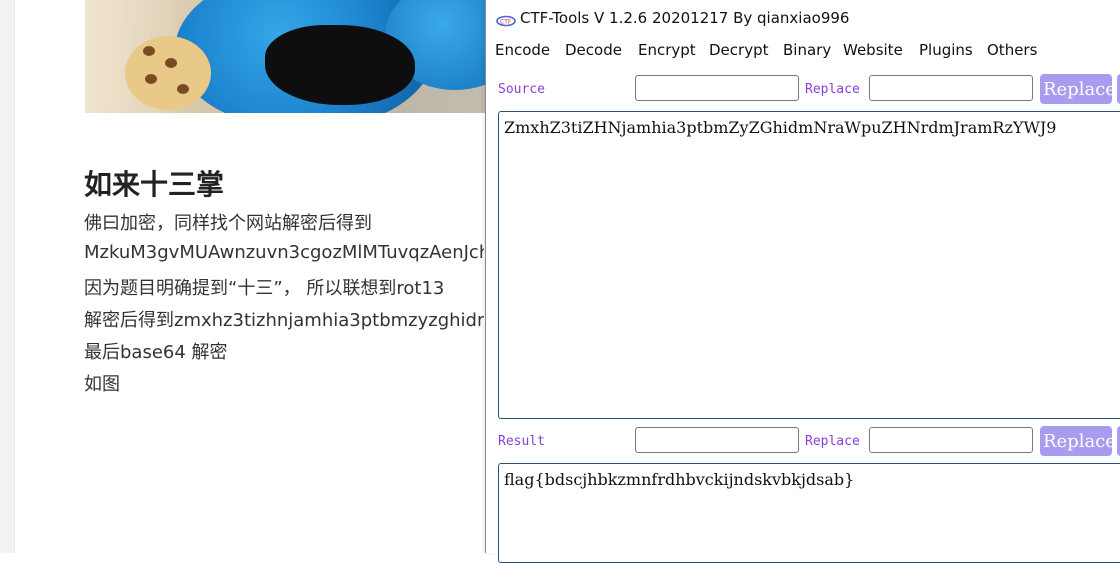 The image size is (1120, 563). I want to click on result-find-input, so click(717, 440).